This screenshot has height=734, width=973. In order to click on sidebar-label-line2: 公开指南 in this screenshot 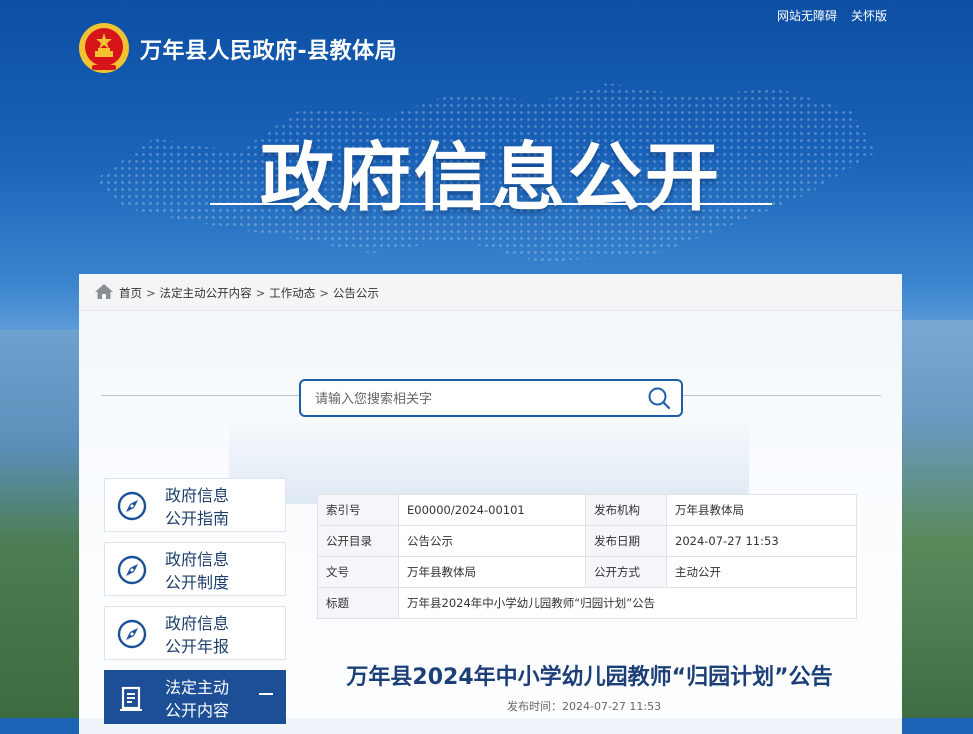, I will do `click(197, 518)`.